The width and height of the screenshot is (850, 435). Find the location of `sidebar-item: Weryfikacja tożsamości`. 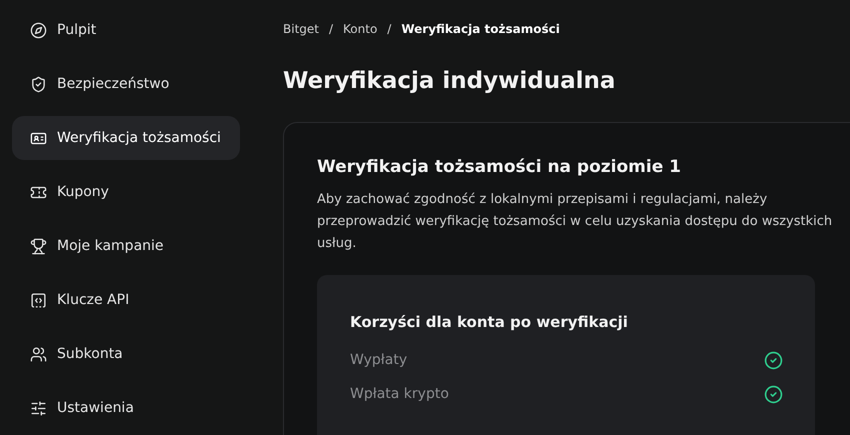

sidebar-item: Weryfikacja tożsamości is located at coordinates (126, 138).